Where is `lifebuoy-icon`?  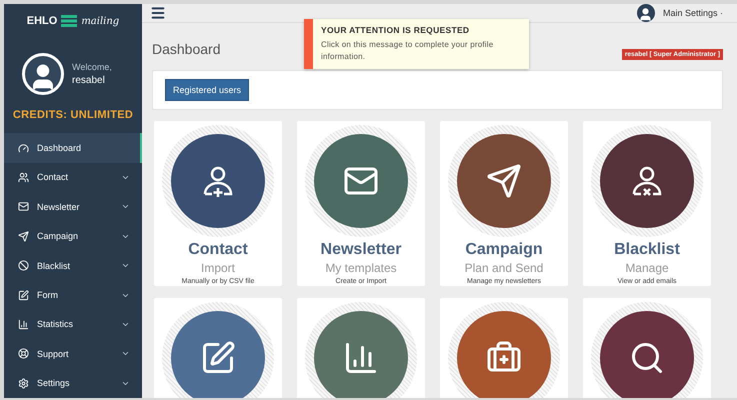 lifebuoy-icon is located at coordinates (23, 354).